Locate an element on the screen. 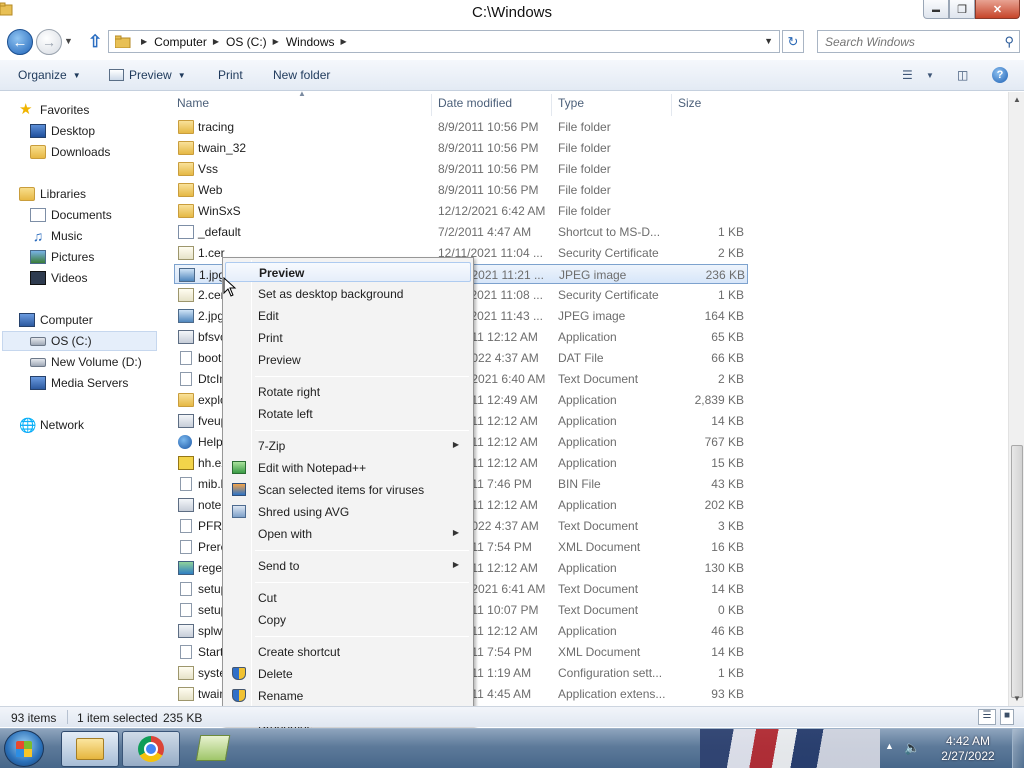 The height and width of the screenshot is (768, 1024). taskbar-explorer-button is located at coordinates (90, 749).